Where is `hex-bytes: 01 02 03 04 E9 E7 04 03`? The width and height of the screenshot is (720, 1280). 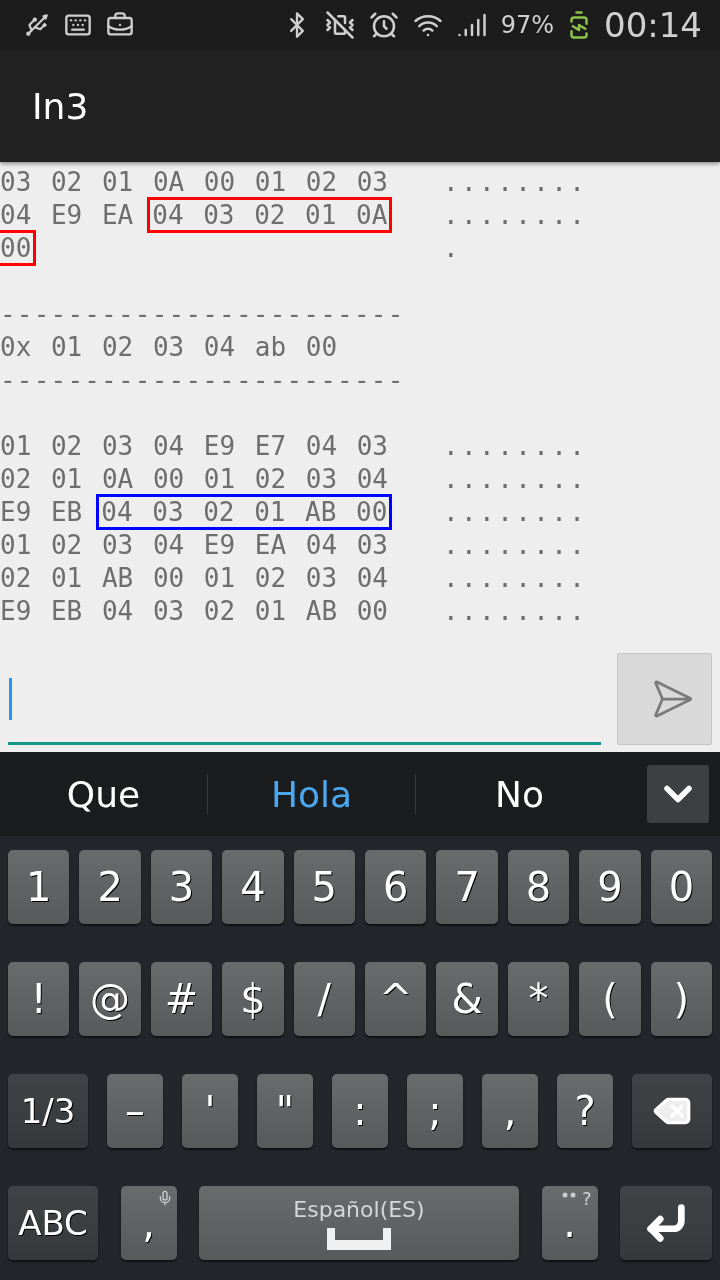
hex-bytes: 01 02 03 04 E9 E7 04 03 is located at coordinates (194, 445).